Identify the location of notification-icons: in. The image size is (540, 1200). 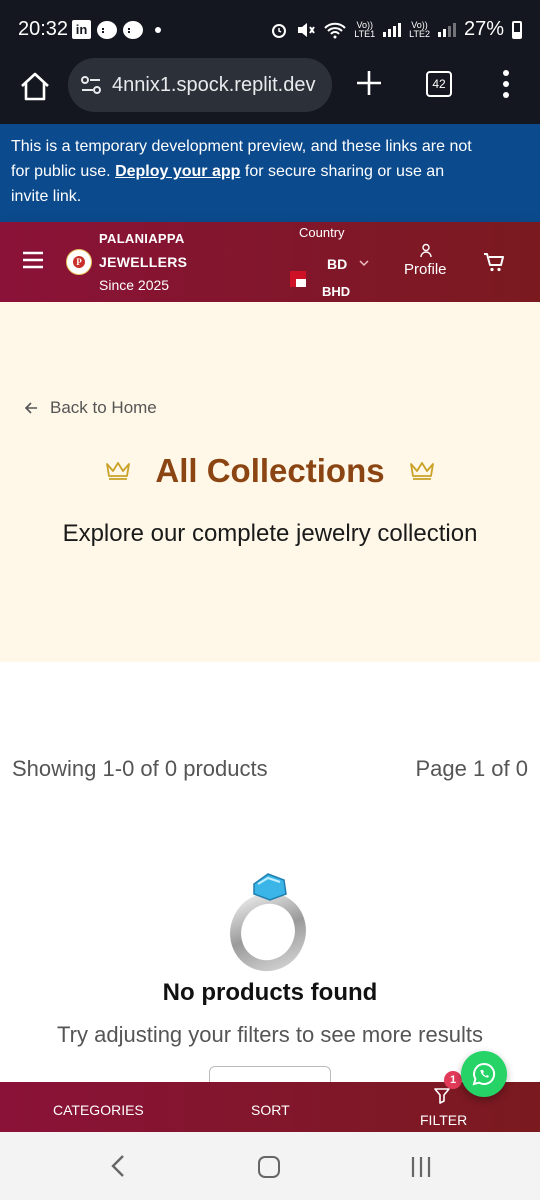
(116, 29).